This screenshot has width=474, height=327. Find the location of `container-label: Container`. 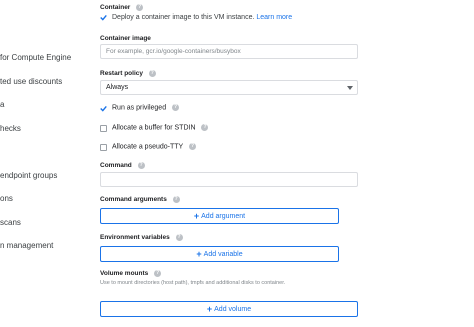

container-label: Container is located at coordinates (115, 8).